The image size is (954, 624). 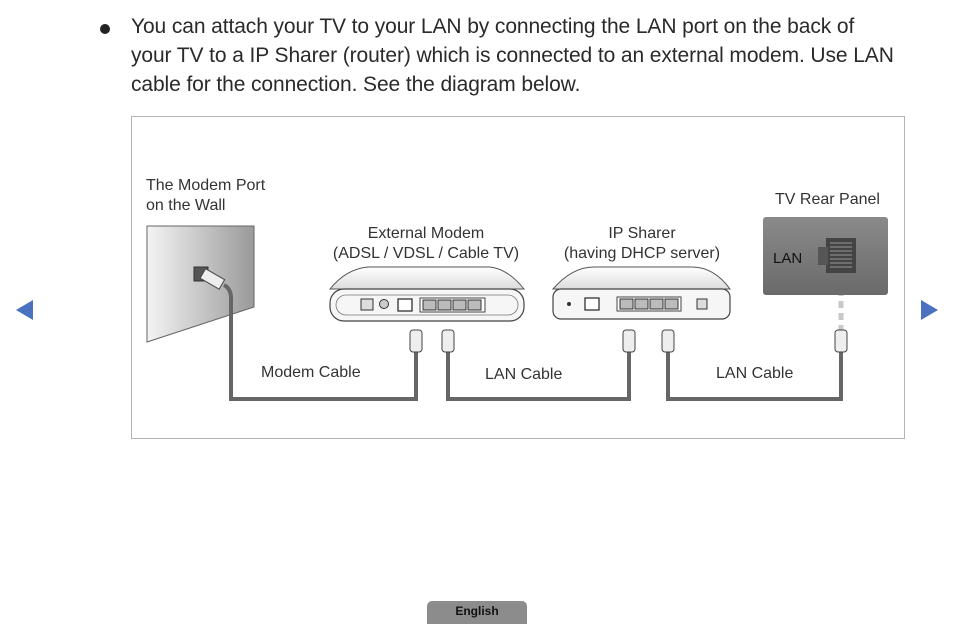 I want to click on wall-modem-port, so click(x=200, y=284).